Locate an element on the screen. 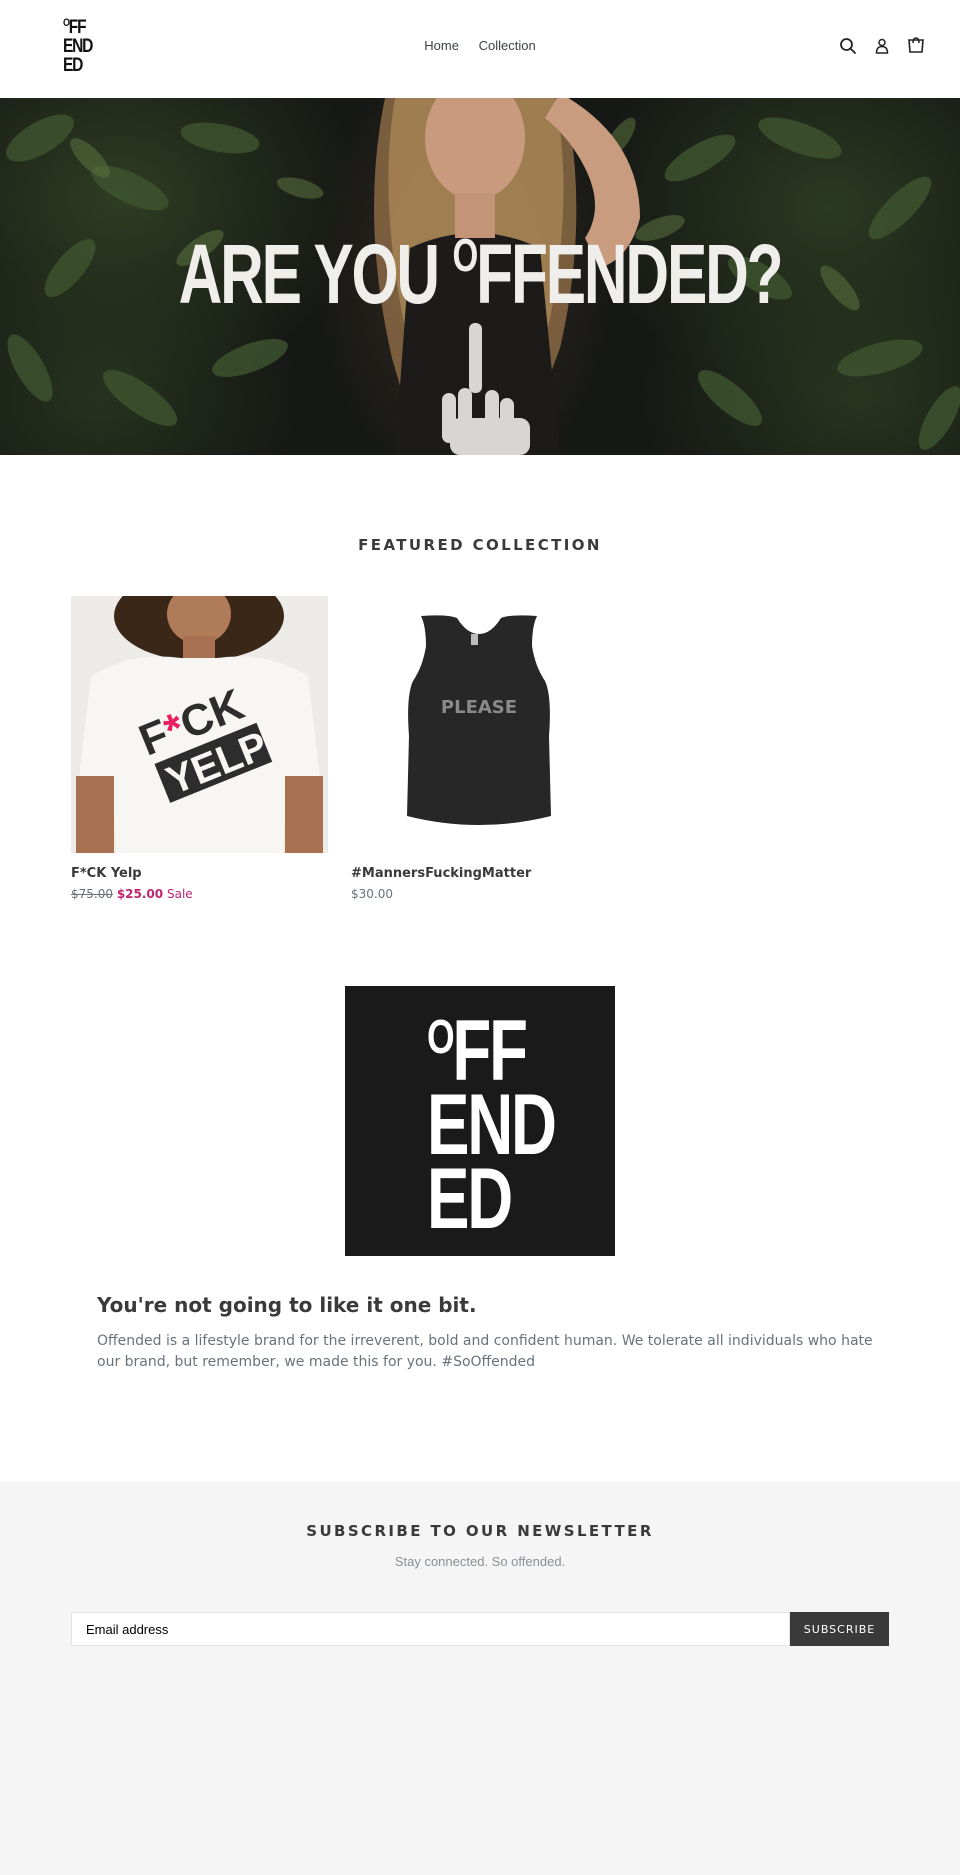  featured-heading: FEATURED COLLECTION is located at coordinates (480, 545).